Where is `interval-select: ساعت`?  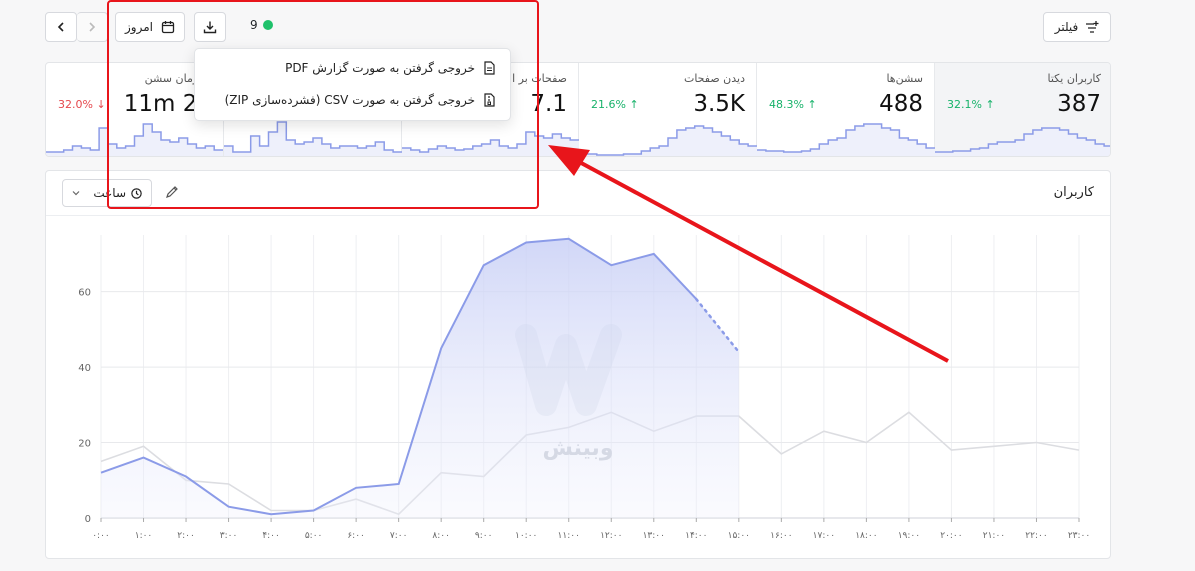 interval-select: ساعت is located at coordinates (107, 193).